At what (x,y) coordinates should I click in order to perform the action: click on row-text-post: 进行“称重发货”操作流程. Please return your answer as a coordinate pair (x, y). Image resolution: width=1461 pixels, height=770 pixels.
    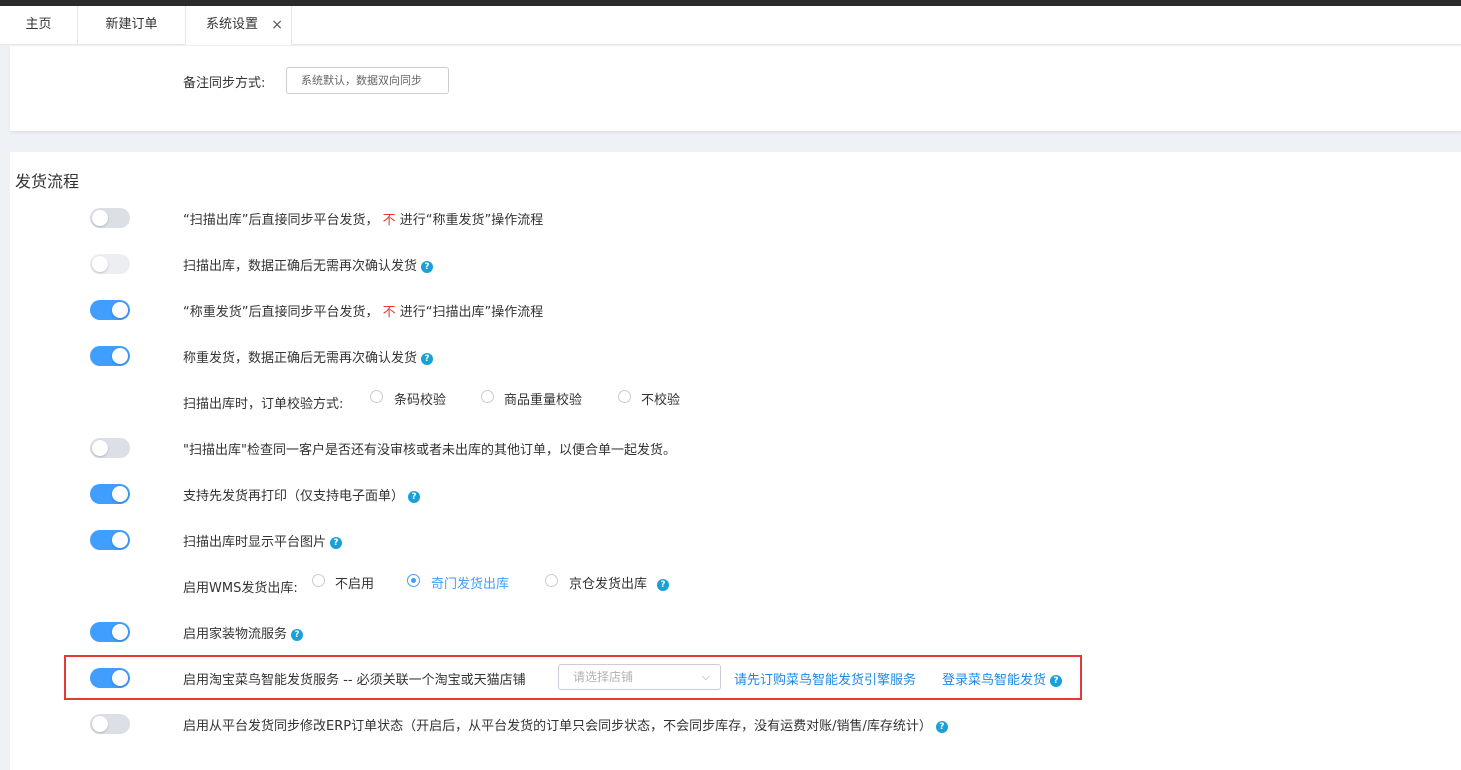
    Looking at the image, I should click on (471, 220).